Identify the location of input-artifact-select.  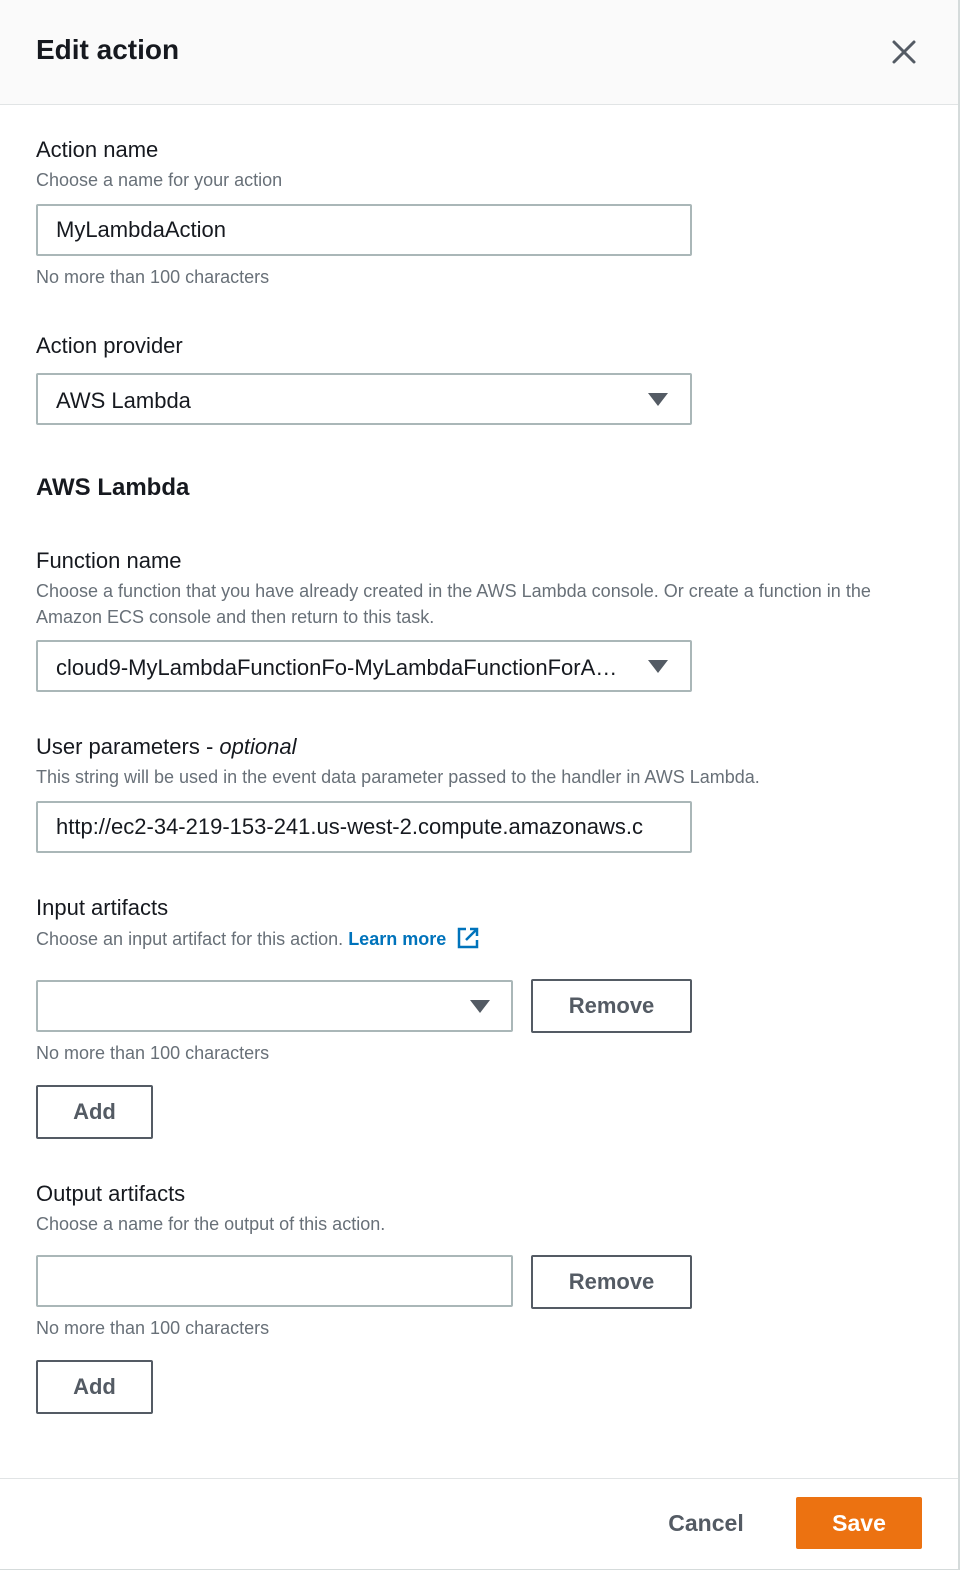
(274, 1006).